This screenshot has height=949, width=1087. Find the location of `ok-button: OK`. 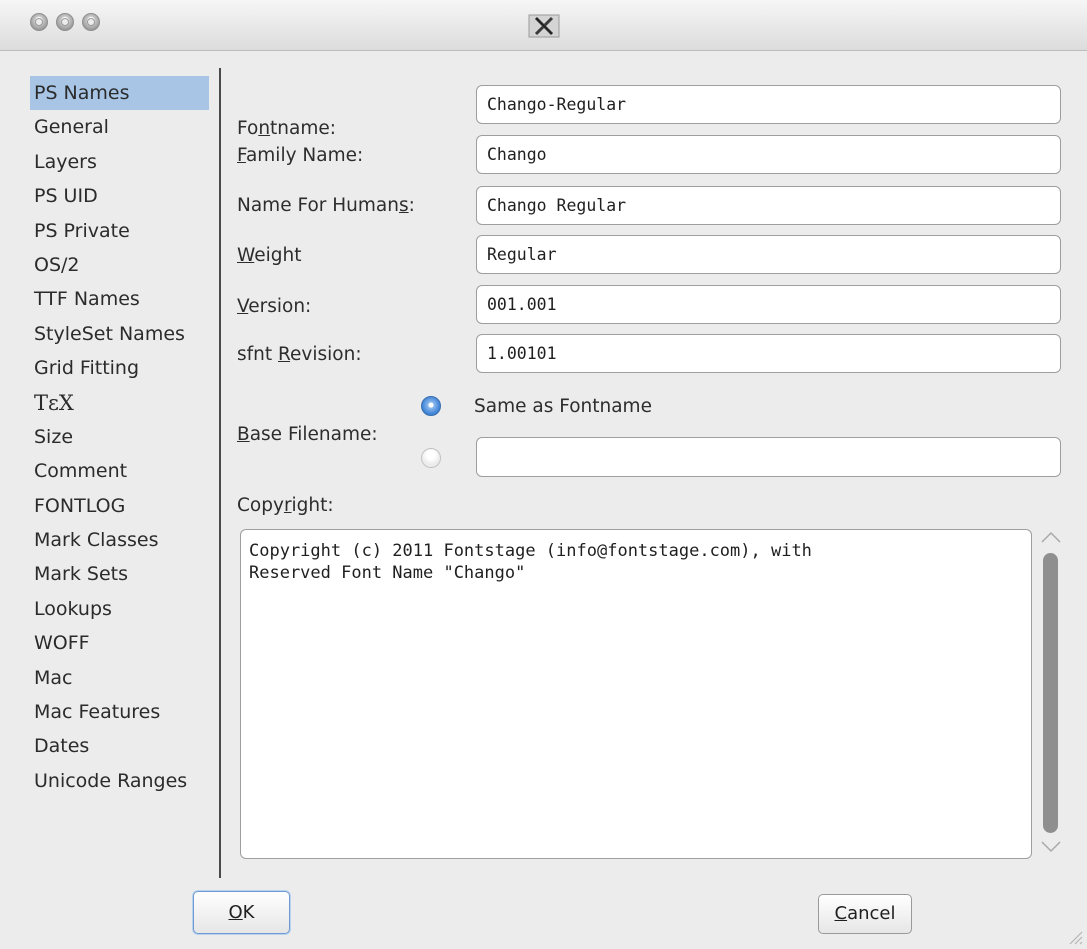

ok-button: OK is located at coordinates (241, 912).